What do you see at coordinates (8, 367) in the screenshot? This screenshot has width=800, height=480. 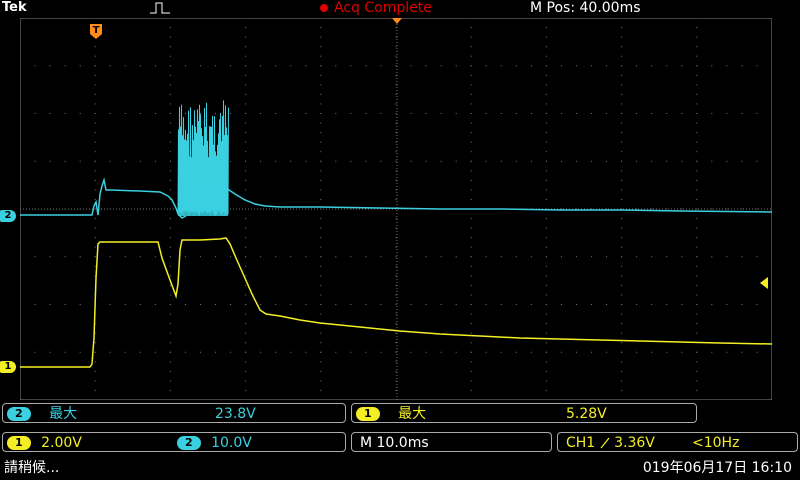 I see `ch1-ground-marker: 1` at bounding box center [8, 367].